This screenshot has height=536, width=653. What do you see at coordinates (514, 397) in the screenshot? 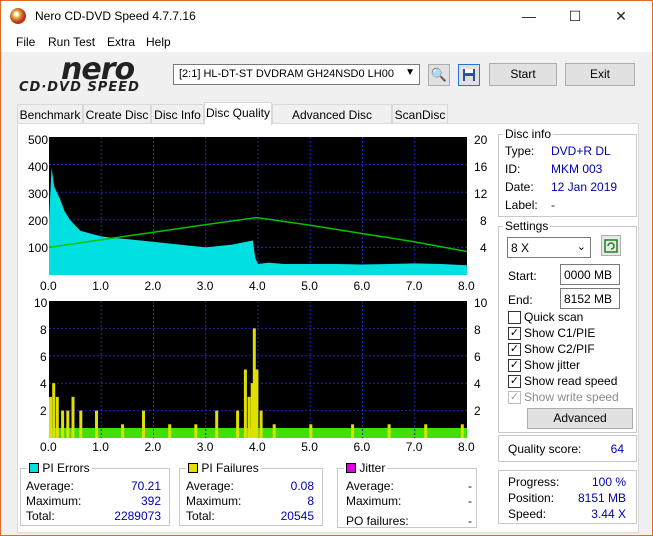
I see `show-write-speed-checkbox: ✓` at bounding box center [514, 397].